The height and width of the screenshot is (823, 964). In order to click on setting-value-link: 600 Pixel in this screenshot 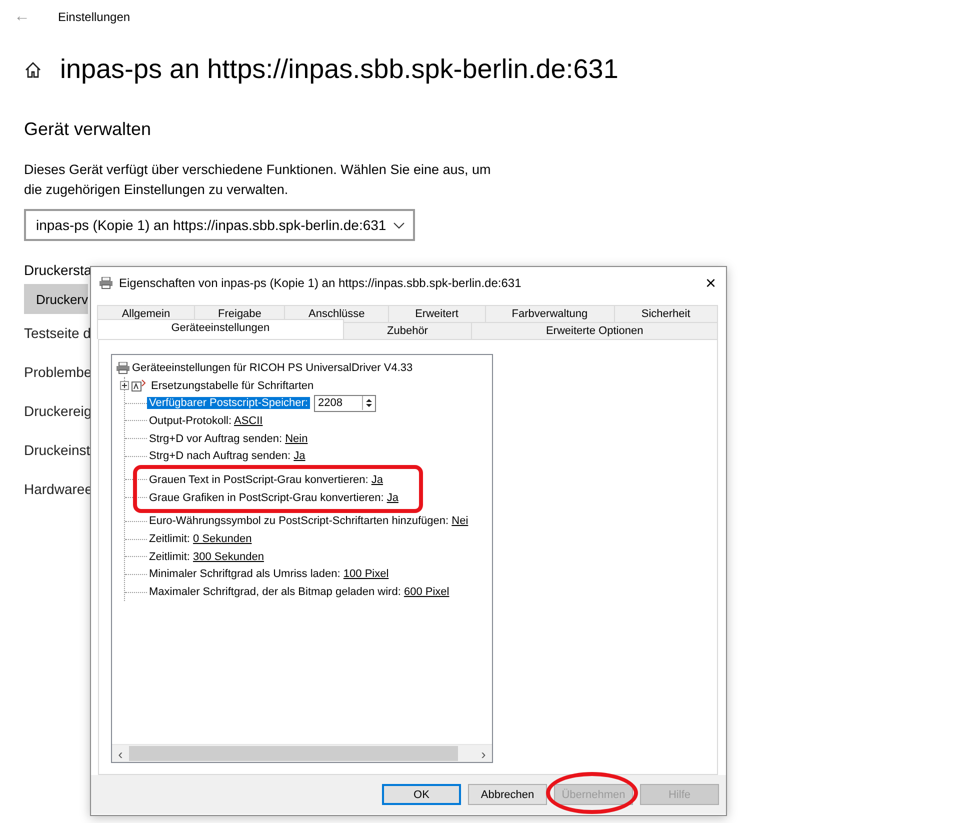, I will do `click(427, 592)`.